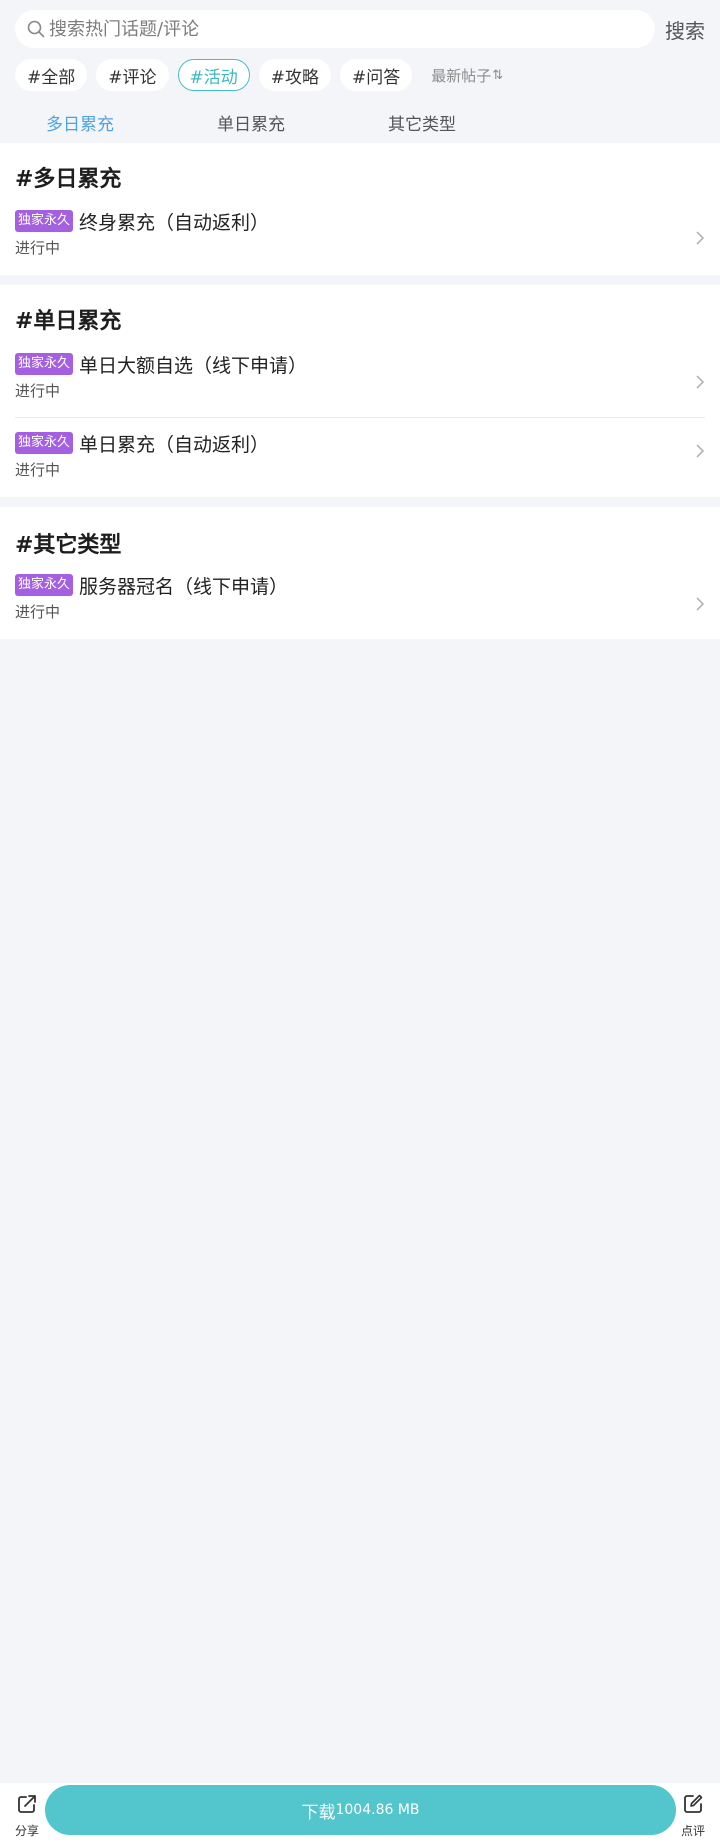 This screenshot has width=720, height=1843. I want to click on list-item: 独家永久 单日累充（自动返利） 进行中, so click(360, 459).